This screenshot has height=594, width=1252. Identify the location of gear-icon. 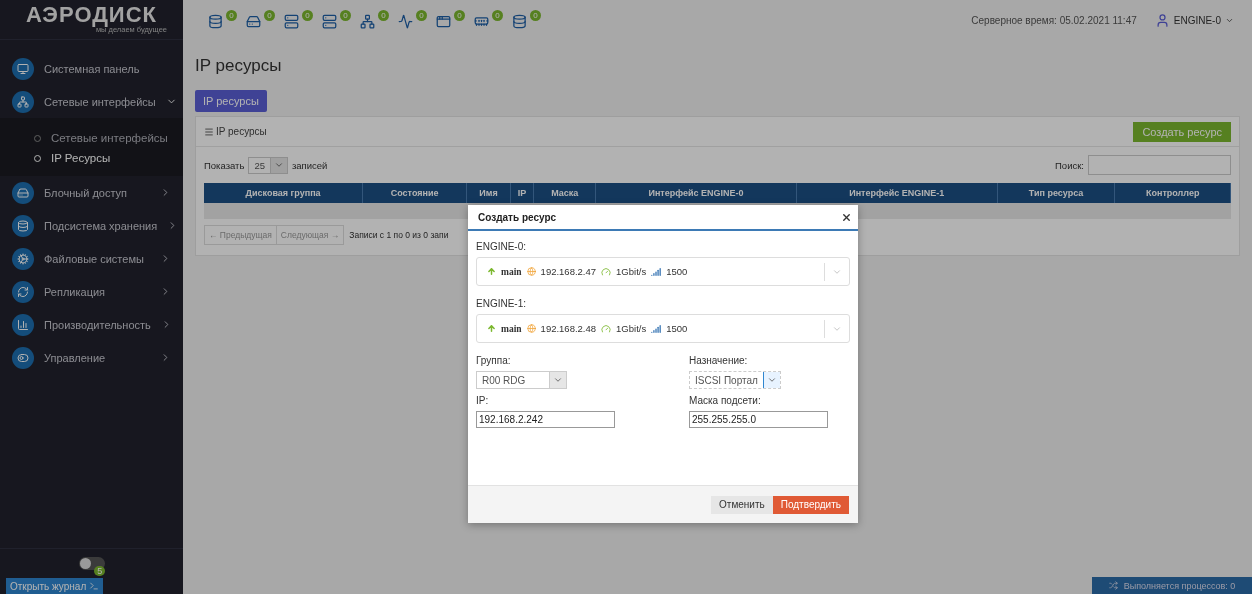
(23, 258).